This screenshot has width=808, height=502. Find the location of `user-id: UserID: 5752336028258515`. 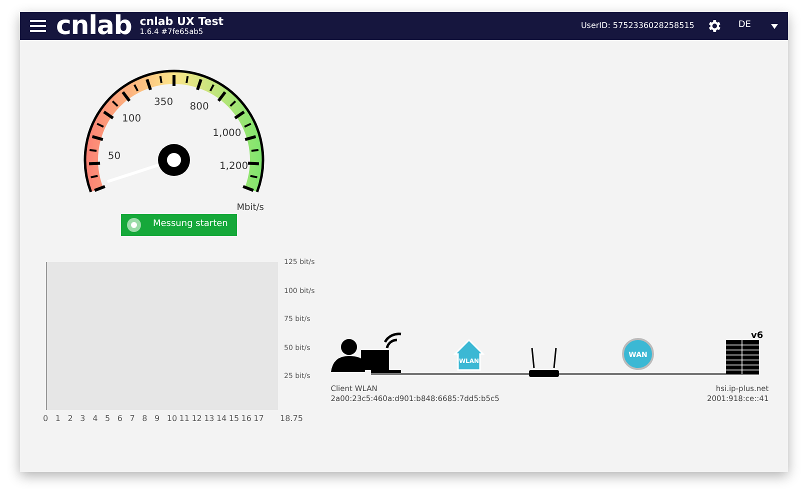

user-id: UserID: 5752336028258515 is located at coordinates (637, 26).